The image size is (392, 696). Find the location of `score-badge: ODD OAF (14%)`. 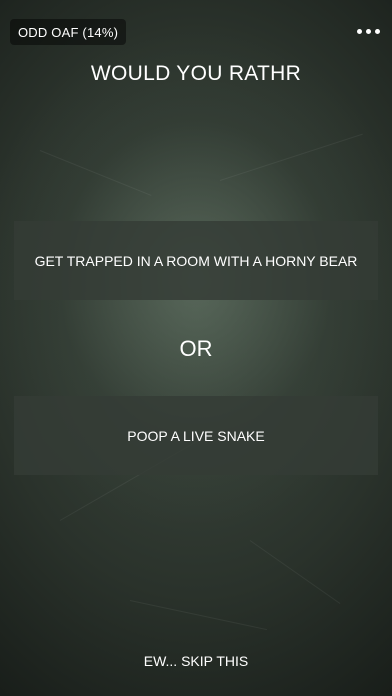

score-badge: ODD OAF (14%) is located at coordinates (68, 32).